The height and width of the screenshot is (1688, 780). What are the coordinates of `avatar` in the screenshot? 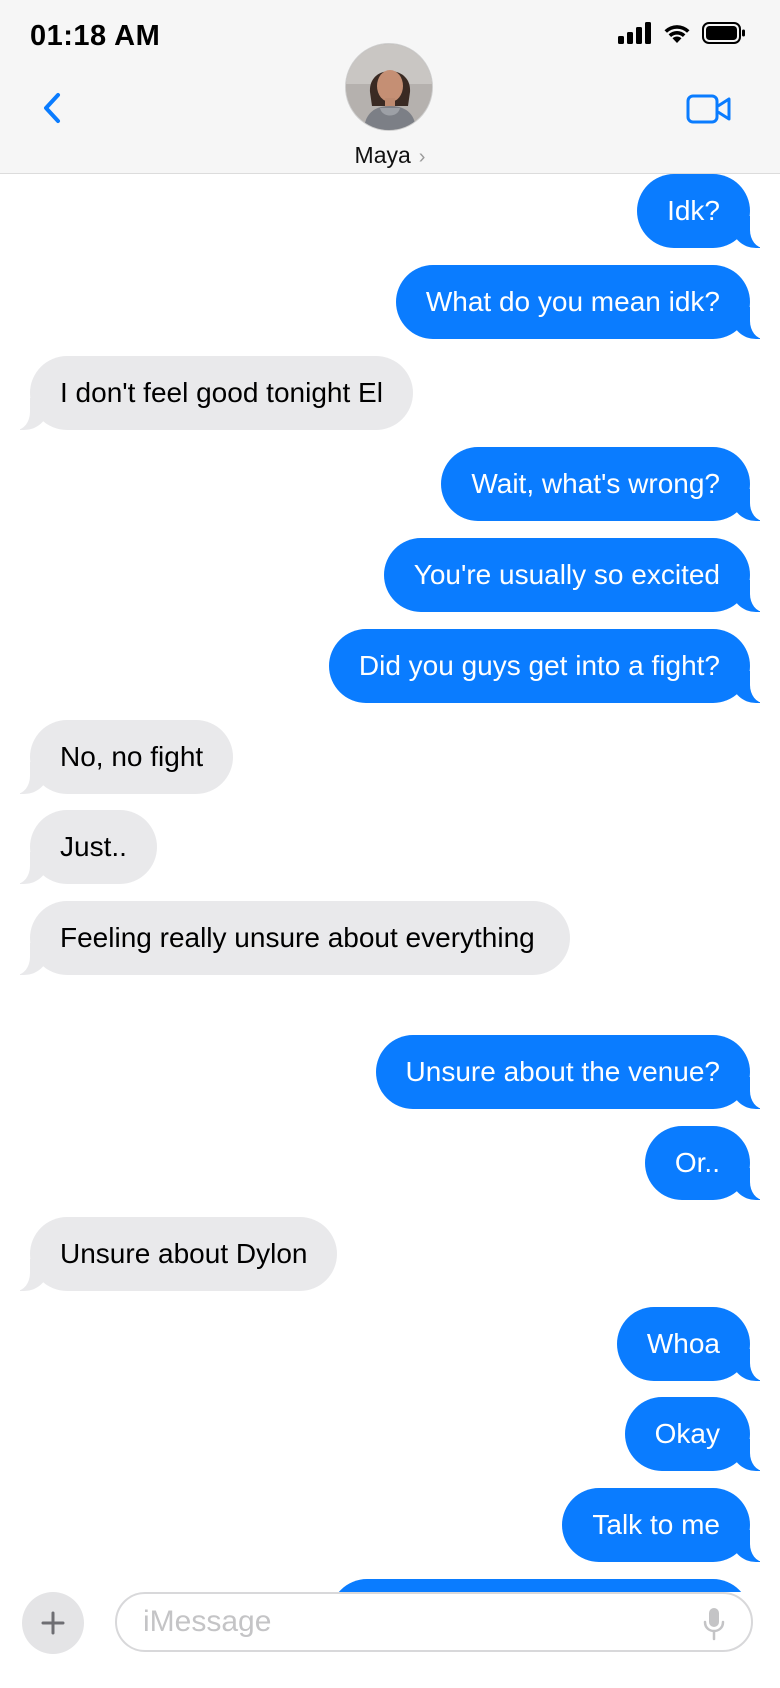 It's located at (389, 87).